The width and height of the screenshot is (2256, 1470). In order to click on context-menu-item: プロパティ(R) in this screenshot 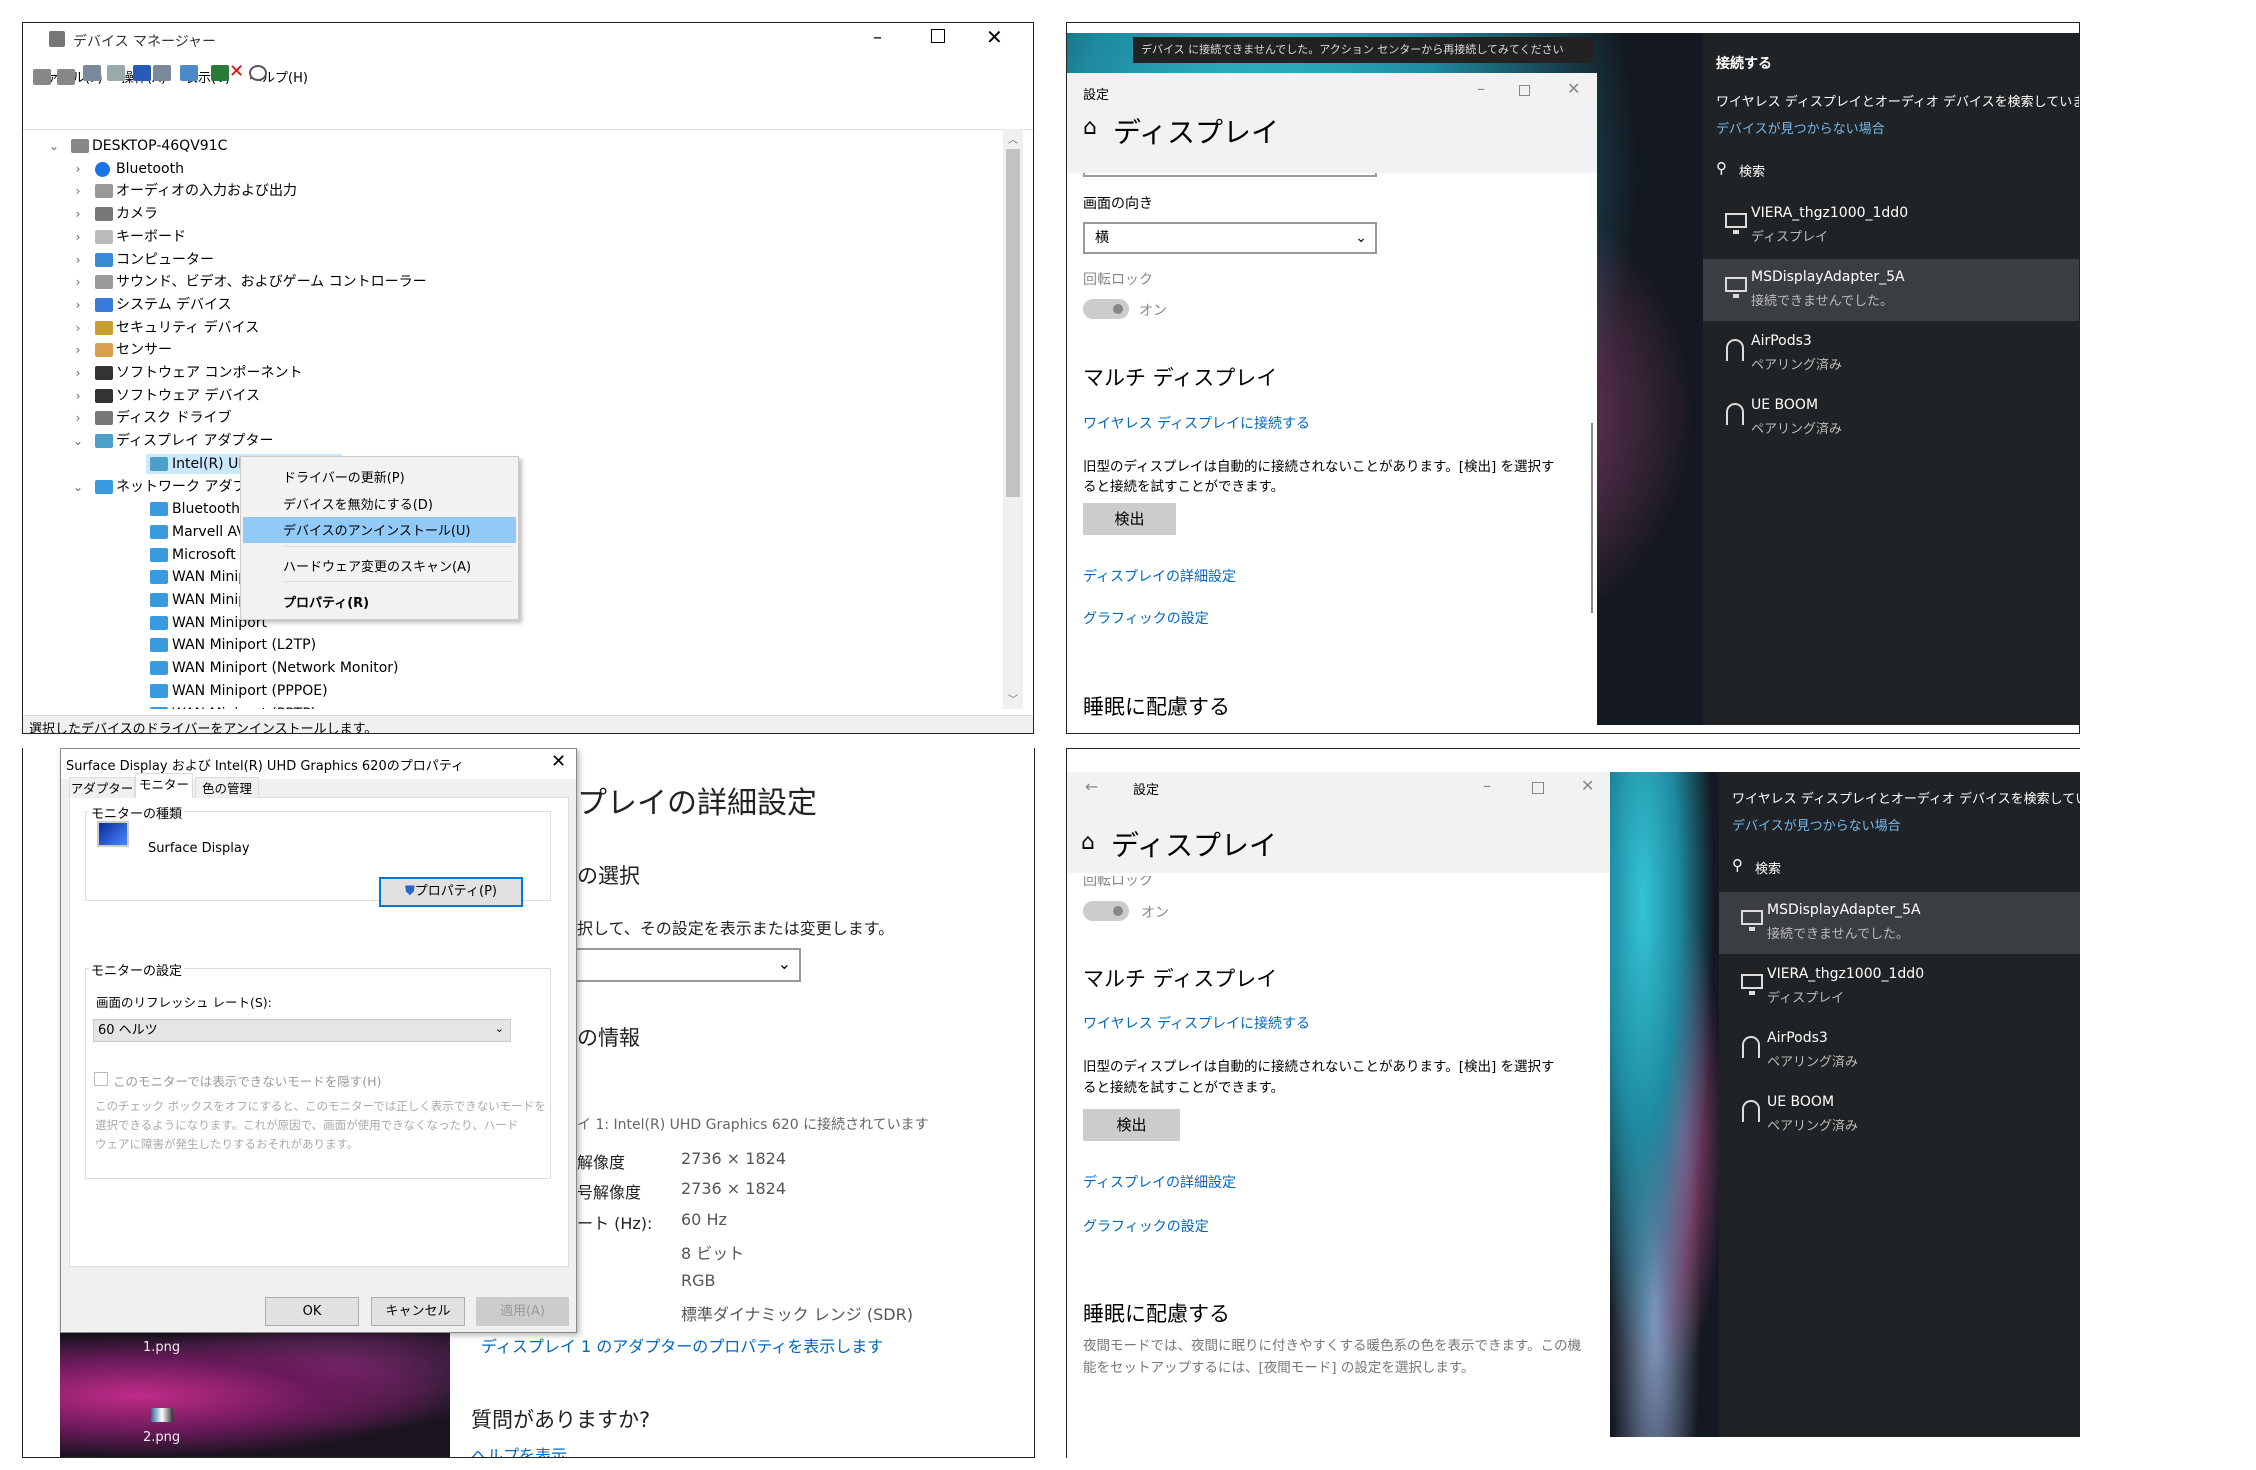, I will do `click(326, 601)`.